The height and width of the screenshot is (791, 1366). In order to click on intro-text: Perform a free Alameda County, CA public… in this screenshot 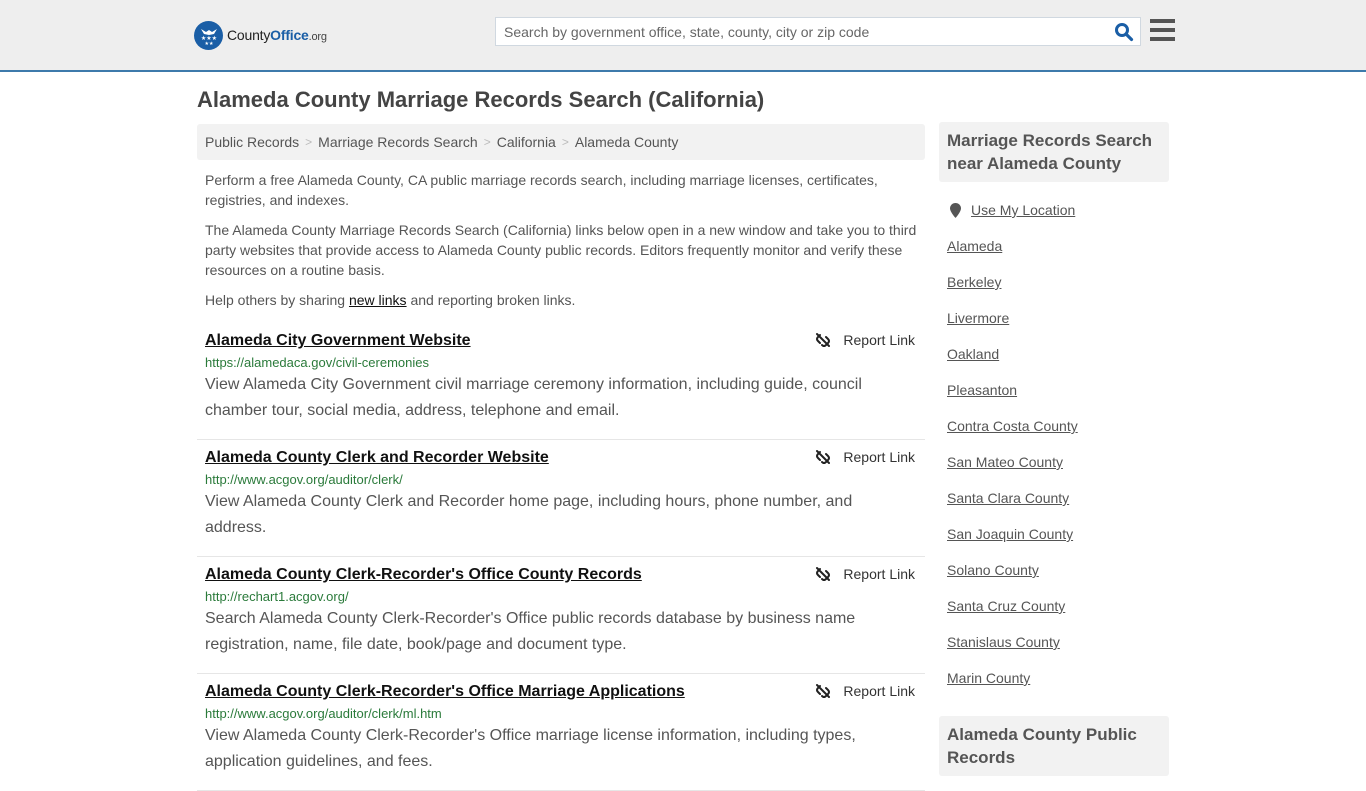, I will do `click(562, 245)`.